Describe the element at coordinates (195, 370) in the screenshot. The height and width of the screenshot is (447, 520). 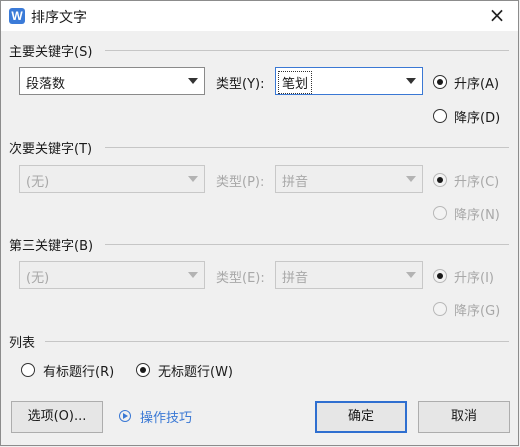
I see `no-header-row-label: 无标题行(W)` at that location.